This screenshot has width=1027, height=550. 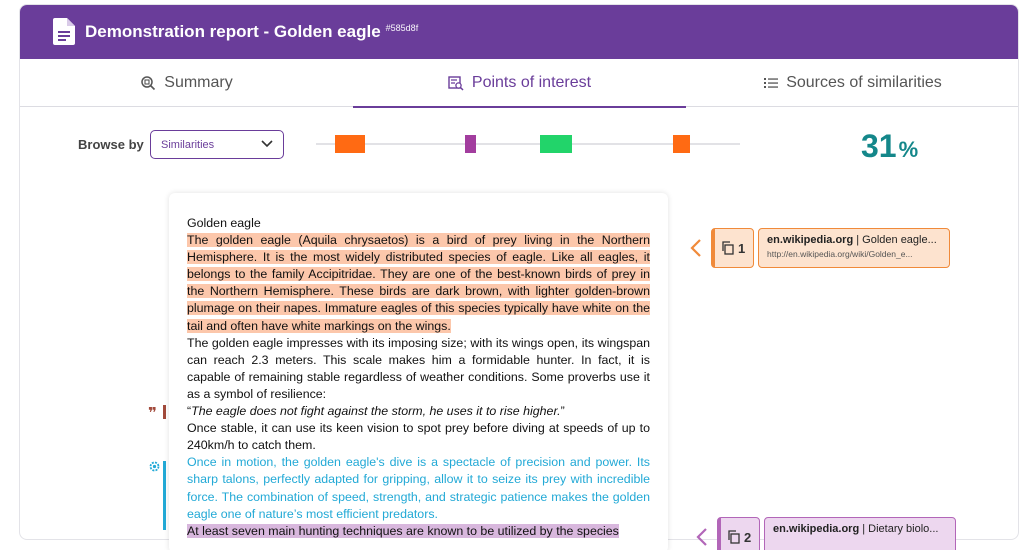 I want to click on source-number: 2, so click(x=748, y=537).